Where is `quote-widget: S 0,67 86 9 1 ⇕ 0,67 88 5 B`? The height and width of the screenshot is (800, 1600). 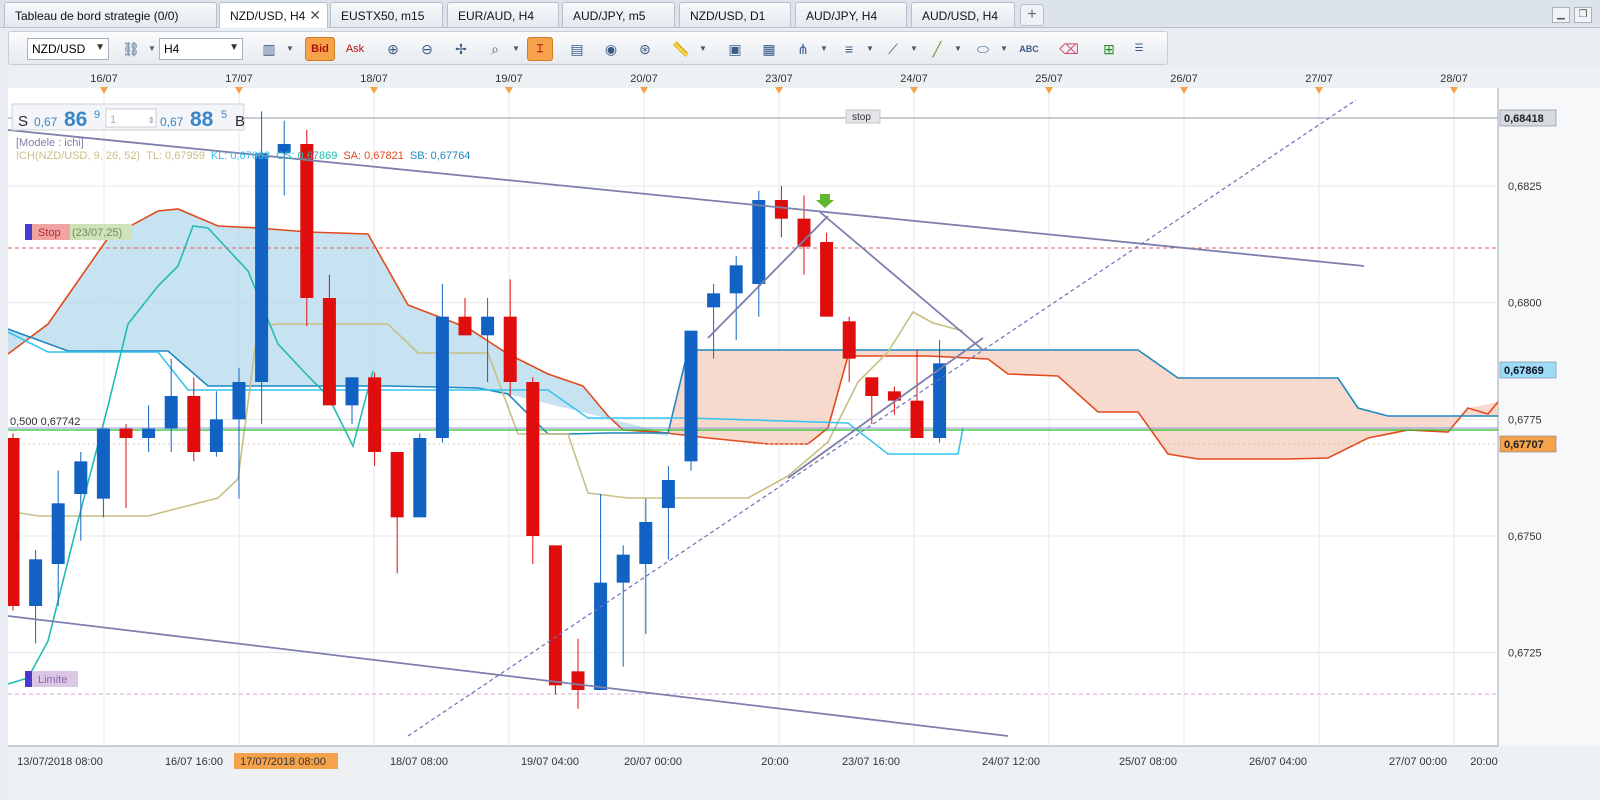
quote-widget: S 0,67 86 9 1 ⇕ 0,67 88 5 B is located at coordinates (128, 117).